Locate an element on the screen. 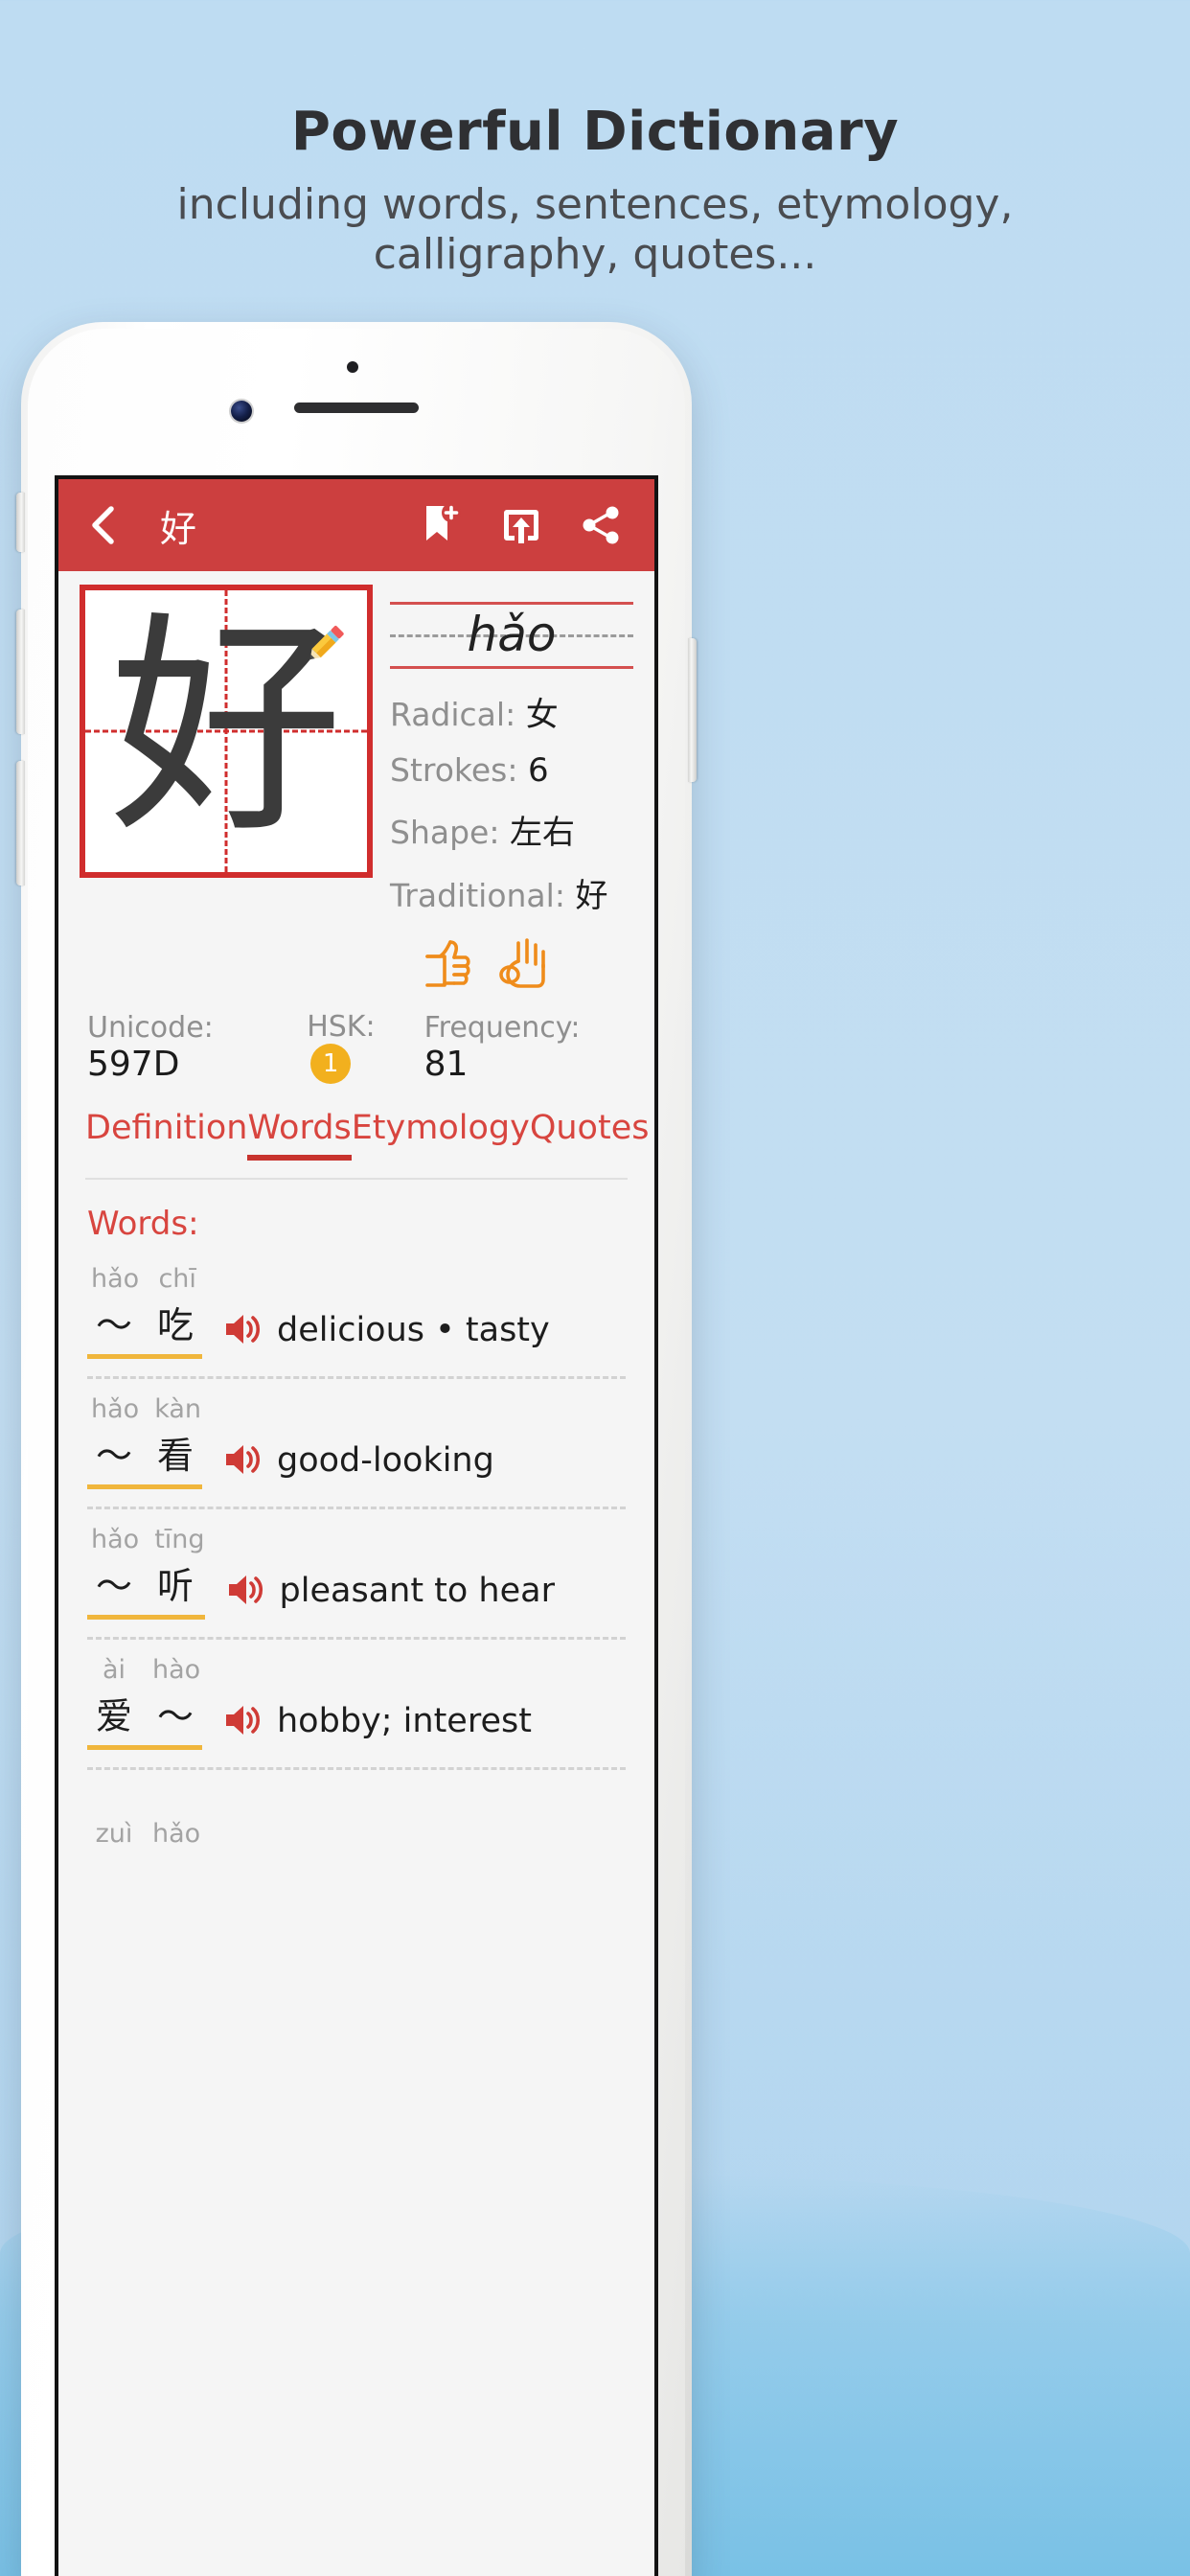 Image resolution: width=1190 pixels, height=2576 pixels. word-definition: delicious • tasty is located at coordinates (413, 1330).